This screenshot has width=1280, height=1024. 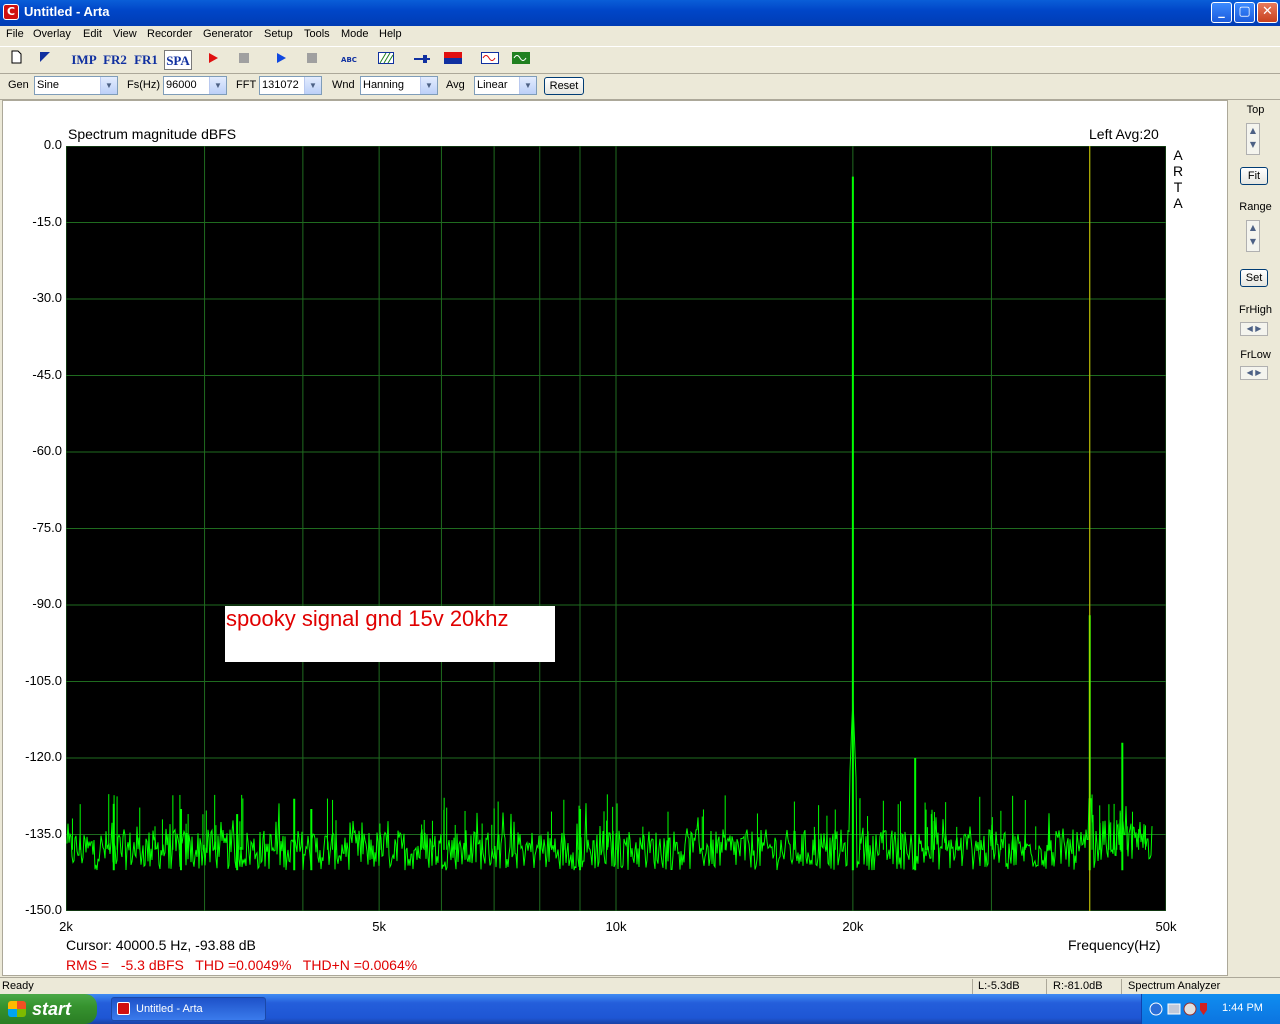 I want to click on menu-file: File, so click(x=15, y=34).